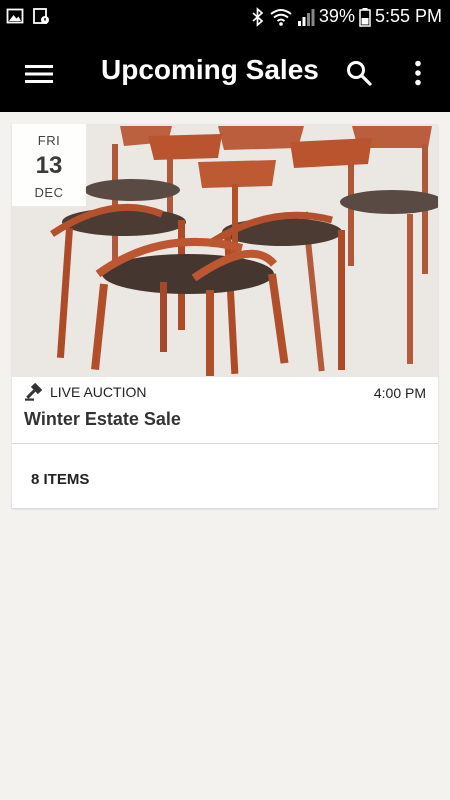 The height and width of the screenshot is (800, 450). What do you see at coordinates (49, 192) in the screenshot?
I see `date-month: DEC` at bounding box center [49, 192].